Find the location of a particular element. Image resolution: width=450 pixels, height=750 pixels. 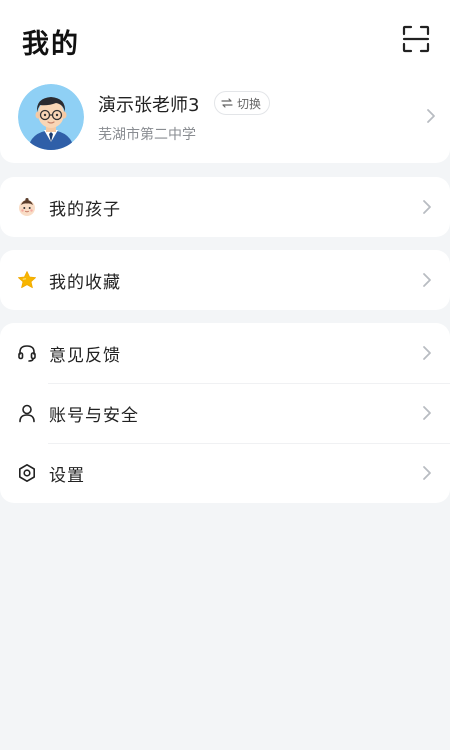

scan-icon is located at coordinates (416, 39).